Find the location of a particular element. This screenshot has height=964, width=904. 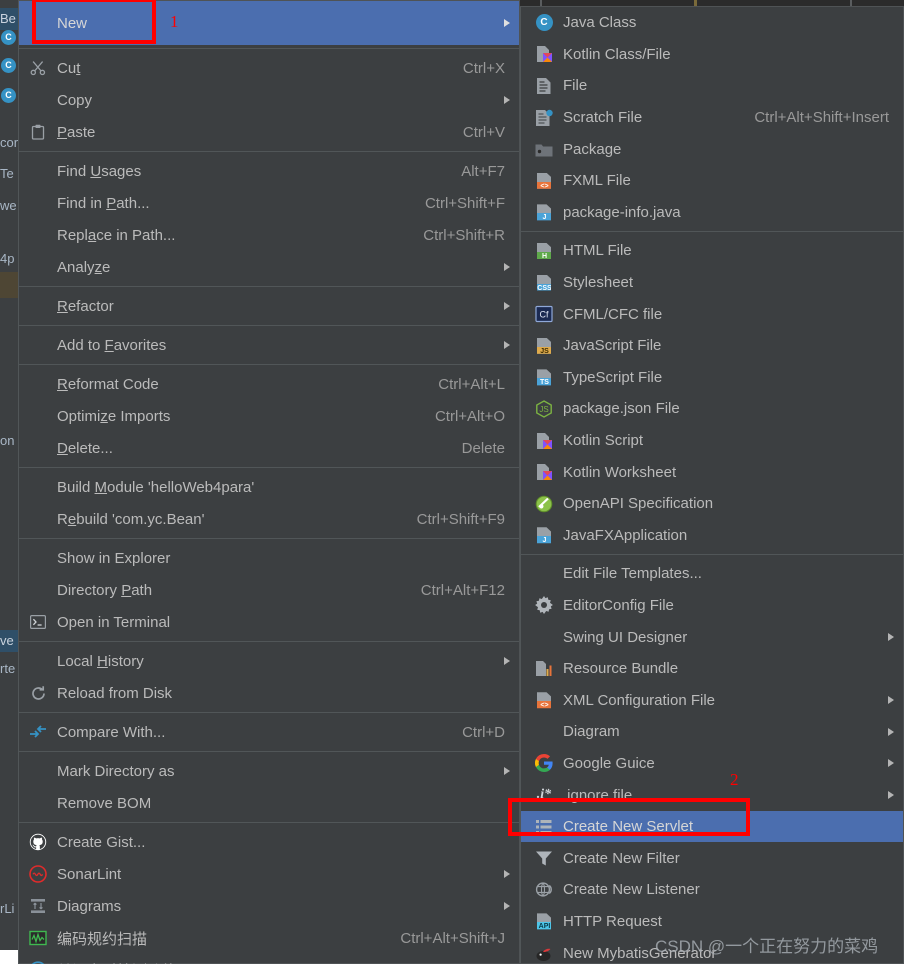

tree-item-3: C is located at coordinates (9, 99).